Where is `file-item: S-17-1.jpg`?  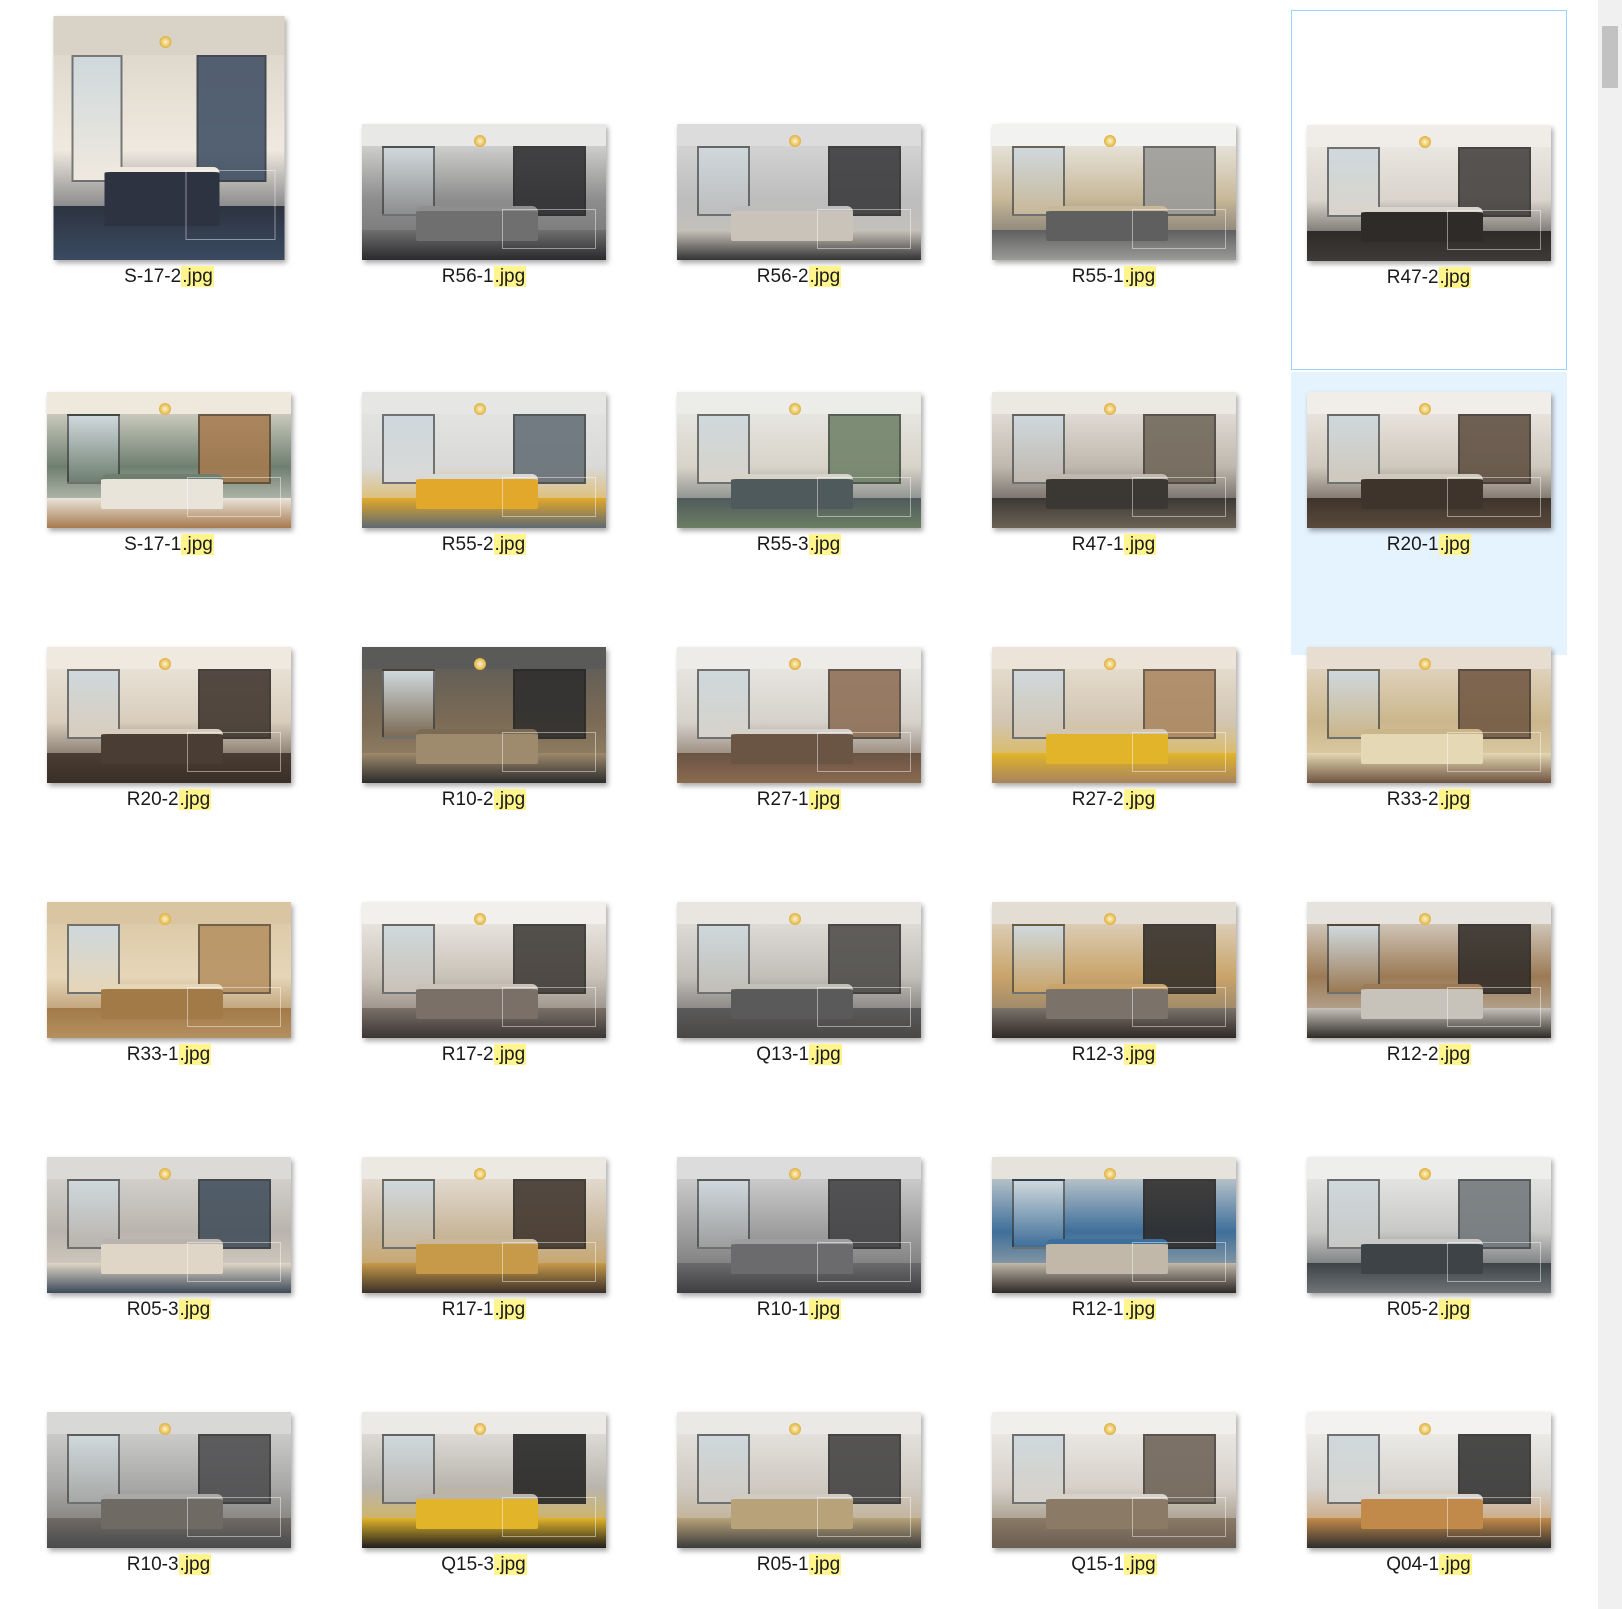
file-item: S-17-1.jpg is located at coordinates (169, 513).